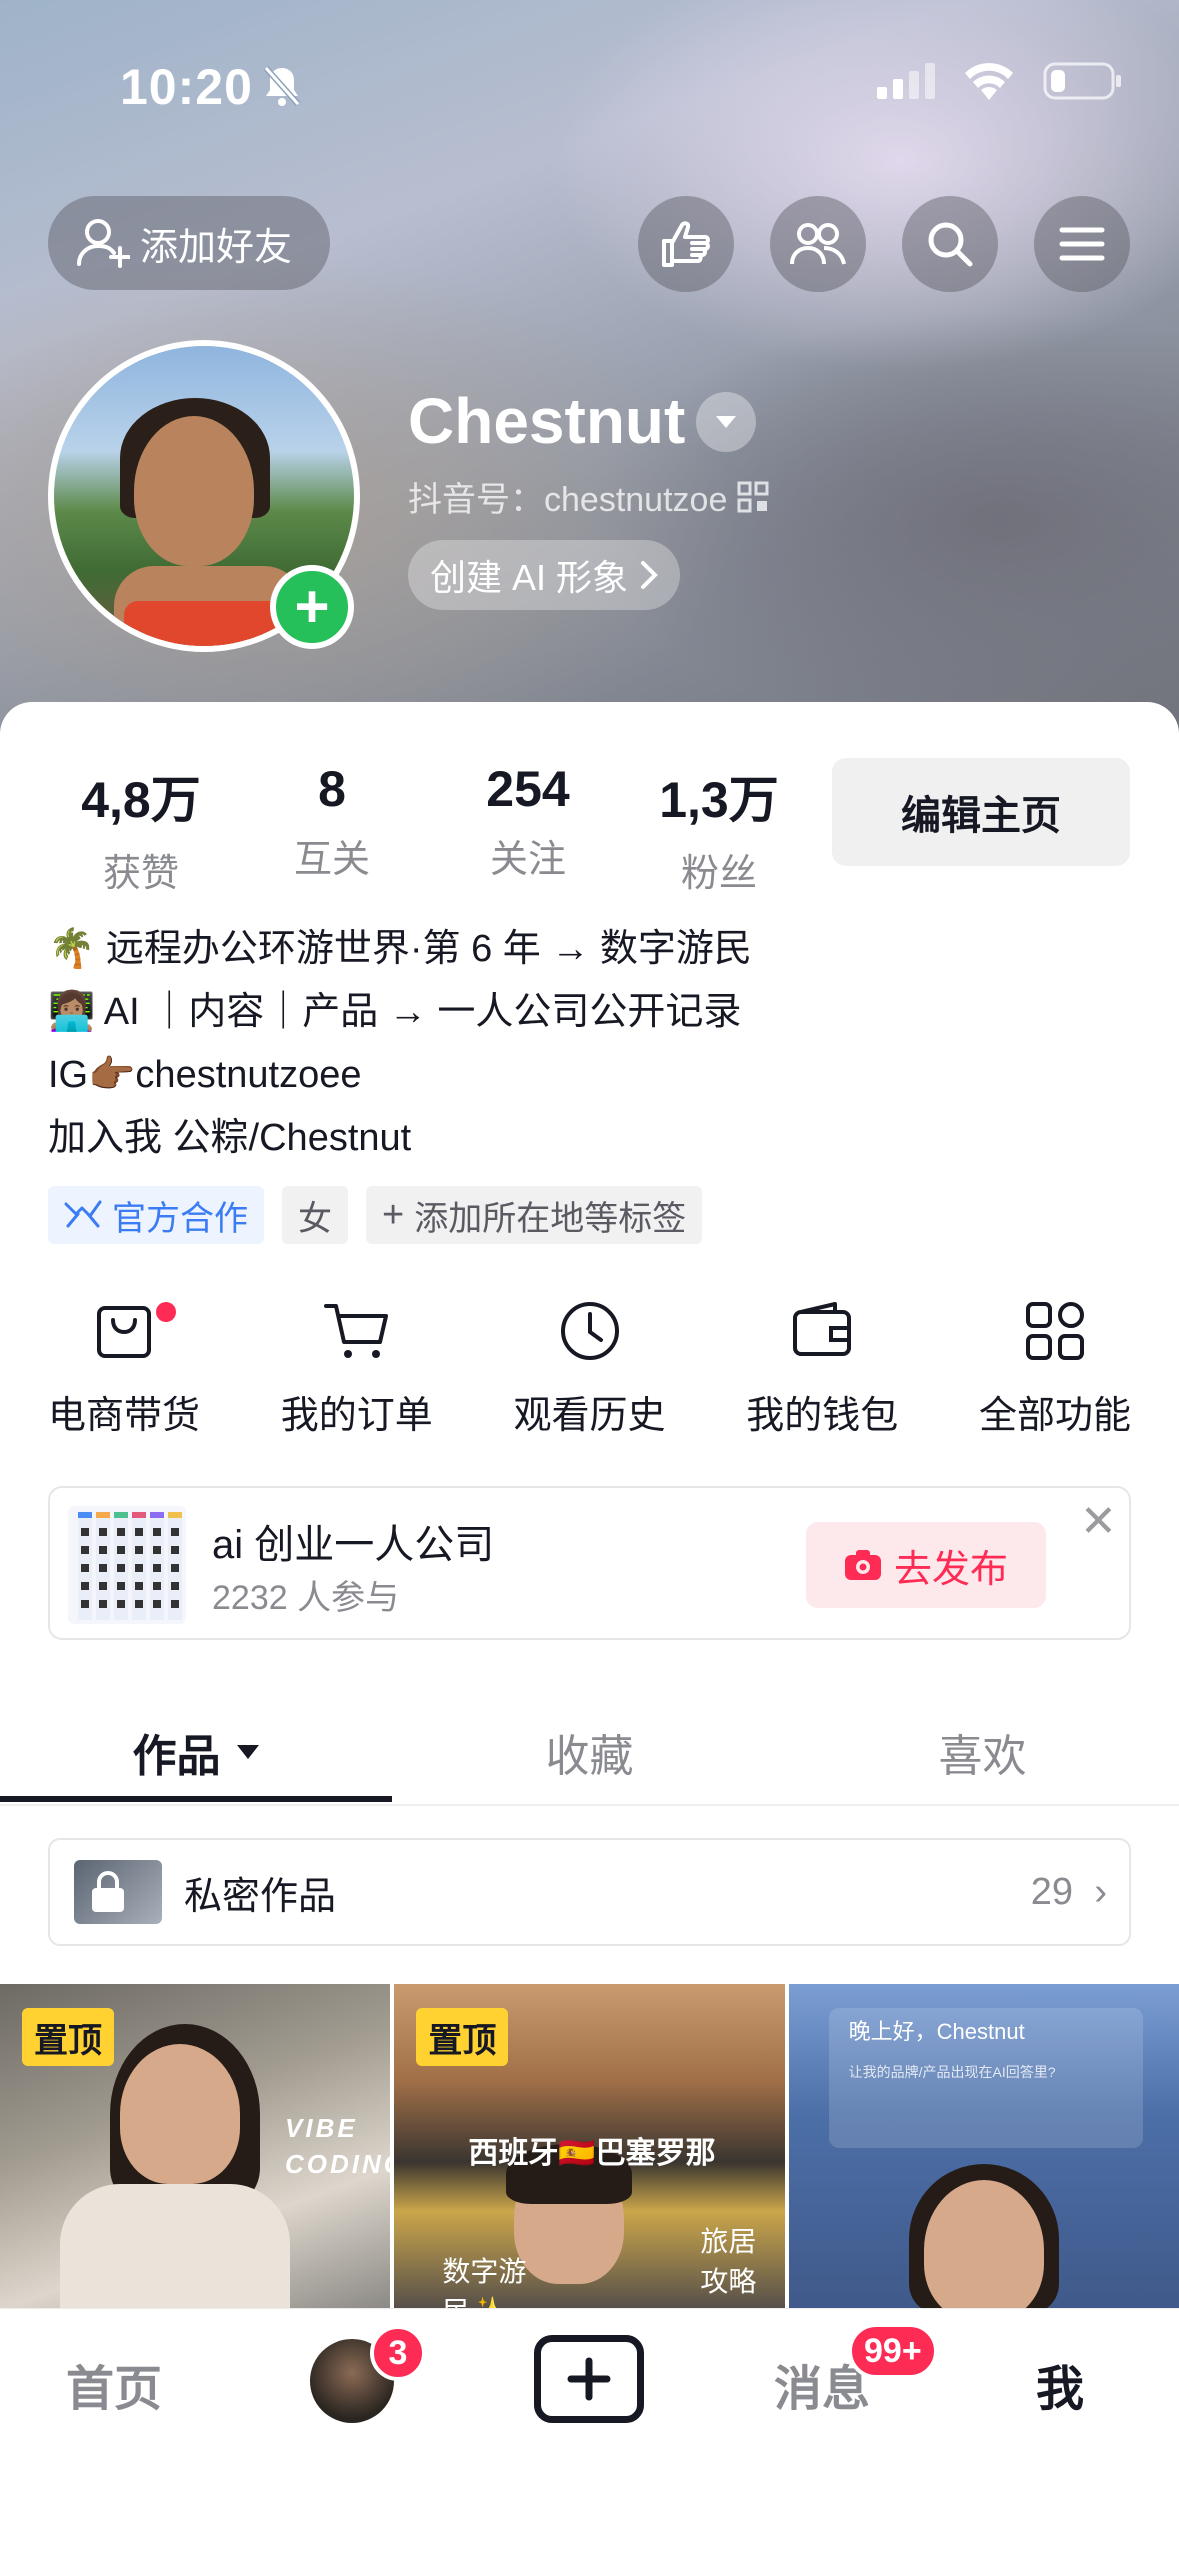 This screenshot has width=1179, height=2556. I want to click on stat-label: 获赞, so click(140, 874).